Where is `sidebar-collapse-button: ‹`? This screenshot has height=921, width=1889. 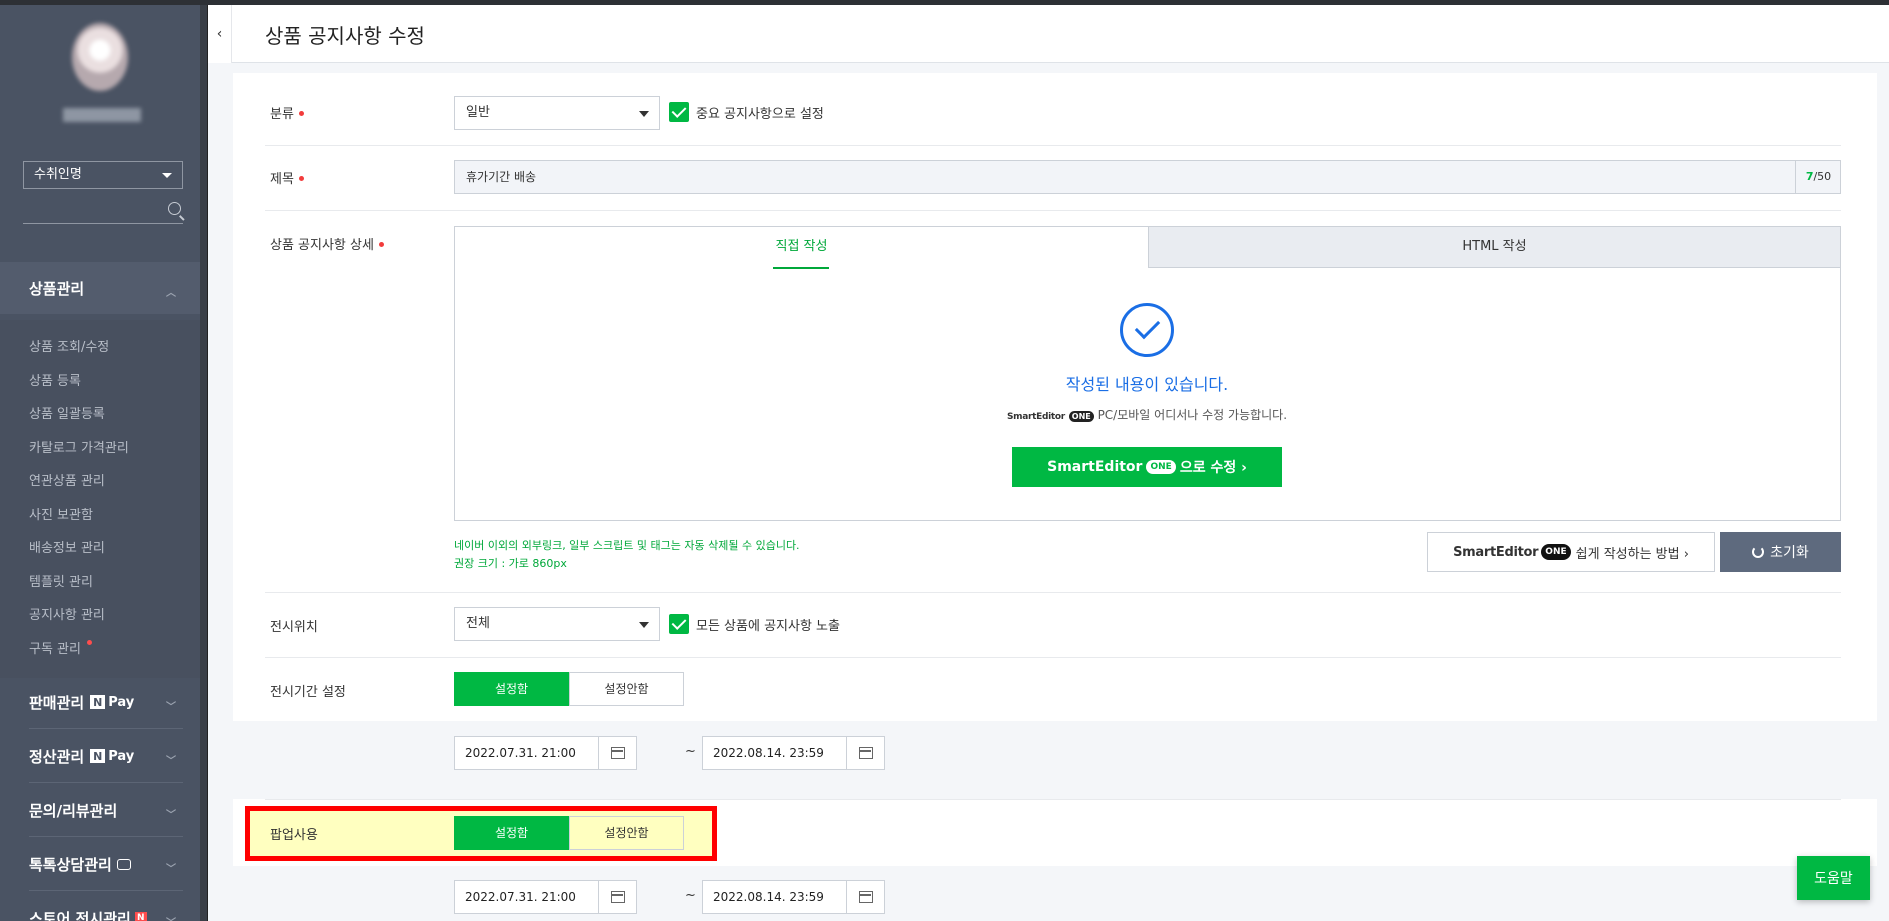
sidebar-collapse-button: ‹ is located at coordinates (220, 34).